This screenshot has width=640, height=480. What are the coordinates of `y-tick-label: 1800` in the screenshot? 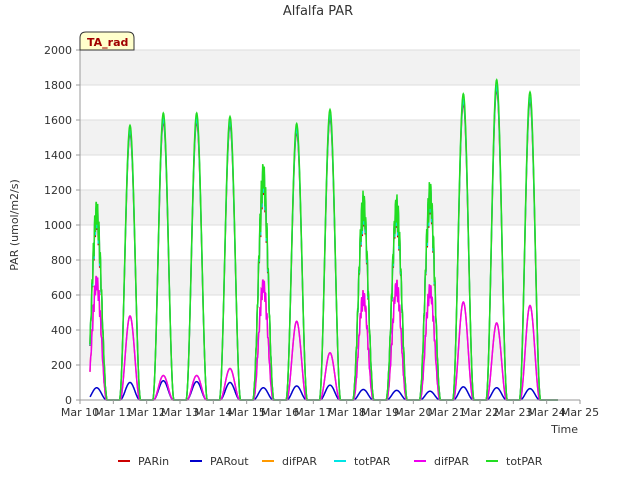 It's located at (58, 85).